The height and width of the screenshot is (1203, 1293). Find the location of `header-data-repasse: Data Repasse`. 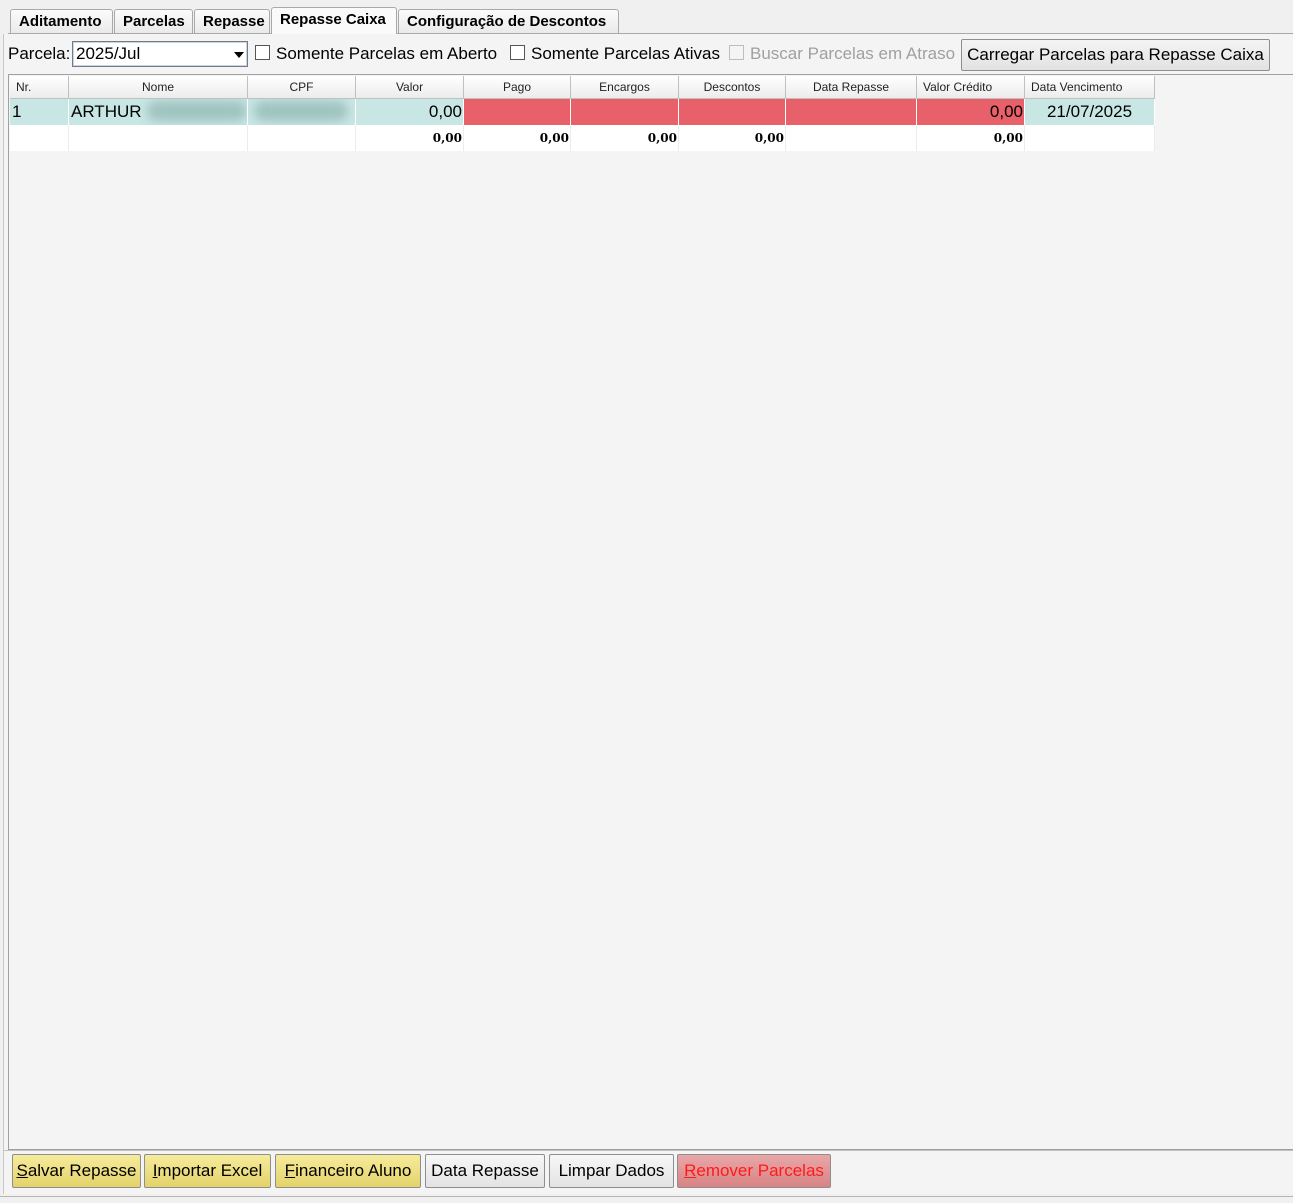

header-data-repasse: Data Repasse is located at coordinates (851, 87).